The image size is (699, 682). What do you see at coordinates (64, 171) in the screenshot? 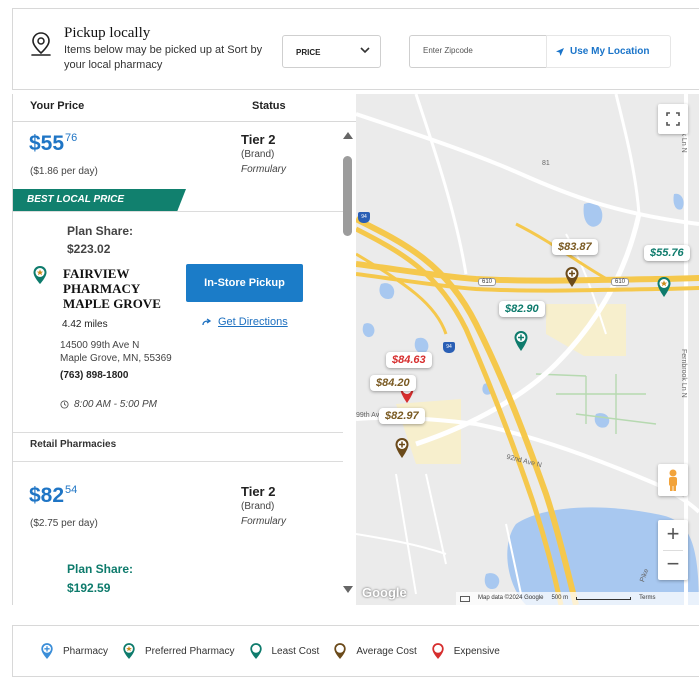
I see `price-per-day: ($1.86 per day)` at bounding box center [64, 171].